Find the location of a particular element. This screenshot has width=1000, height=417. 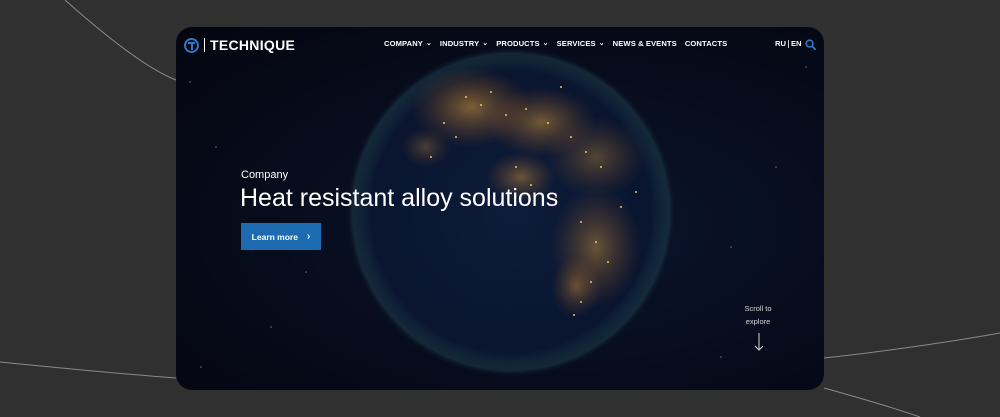

hero-title: Heat resistant alloy solutions is located at coordinates (399, 198).